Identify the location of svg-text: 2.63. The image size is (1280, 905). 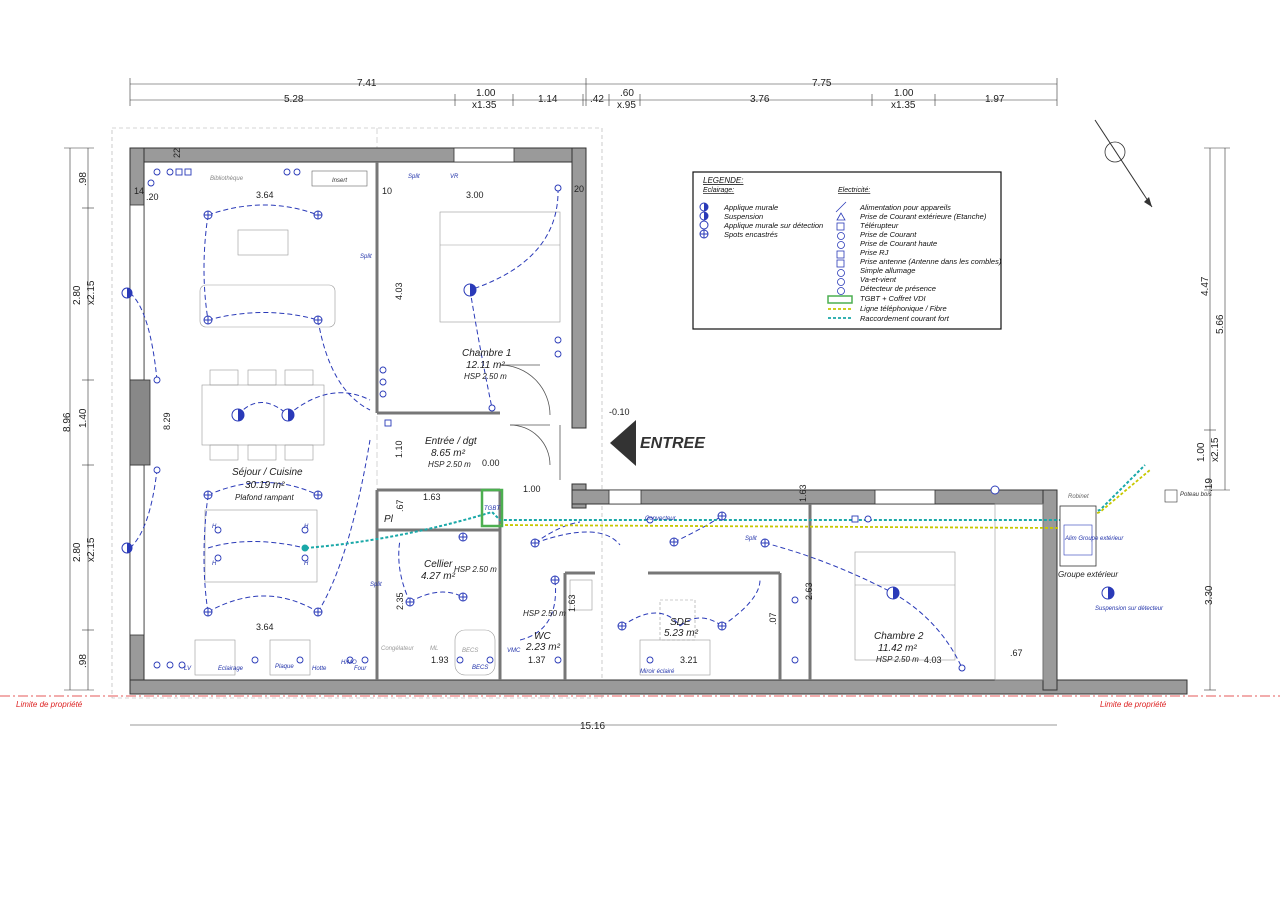
(809, 591).